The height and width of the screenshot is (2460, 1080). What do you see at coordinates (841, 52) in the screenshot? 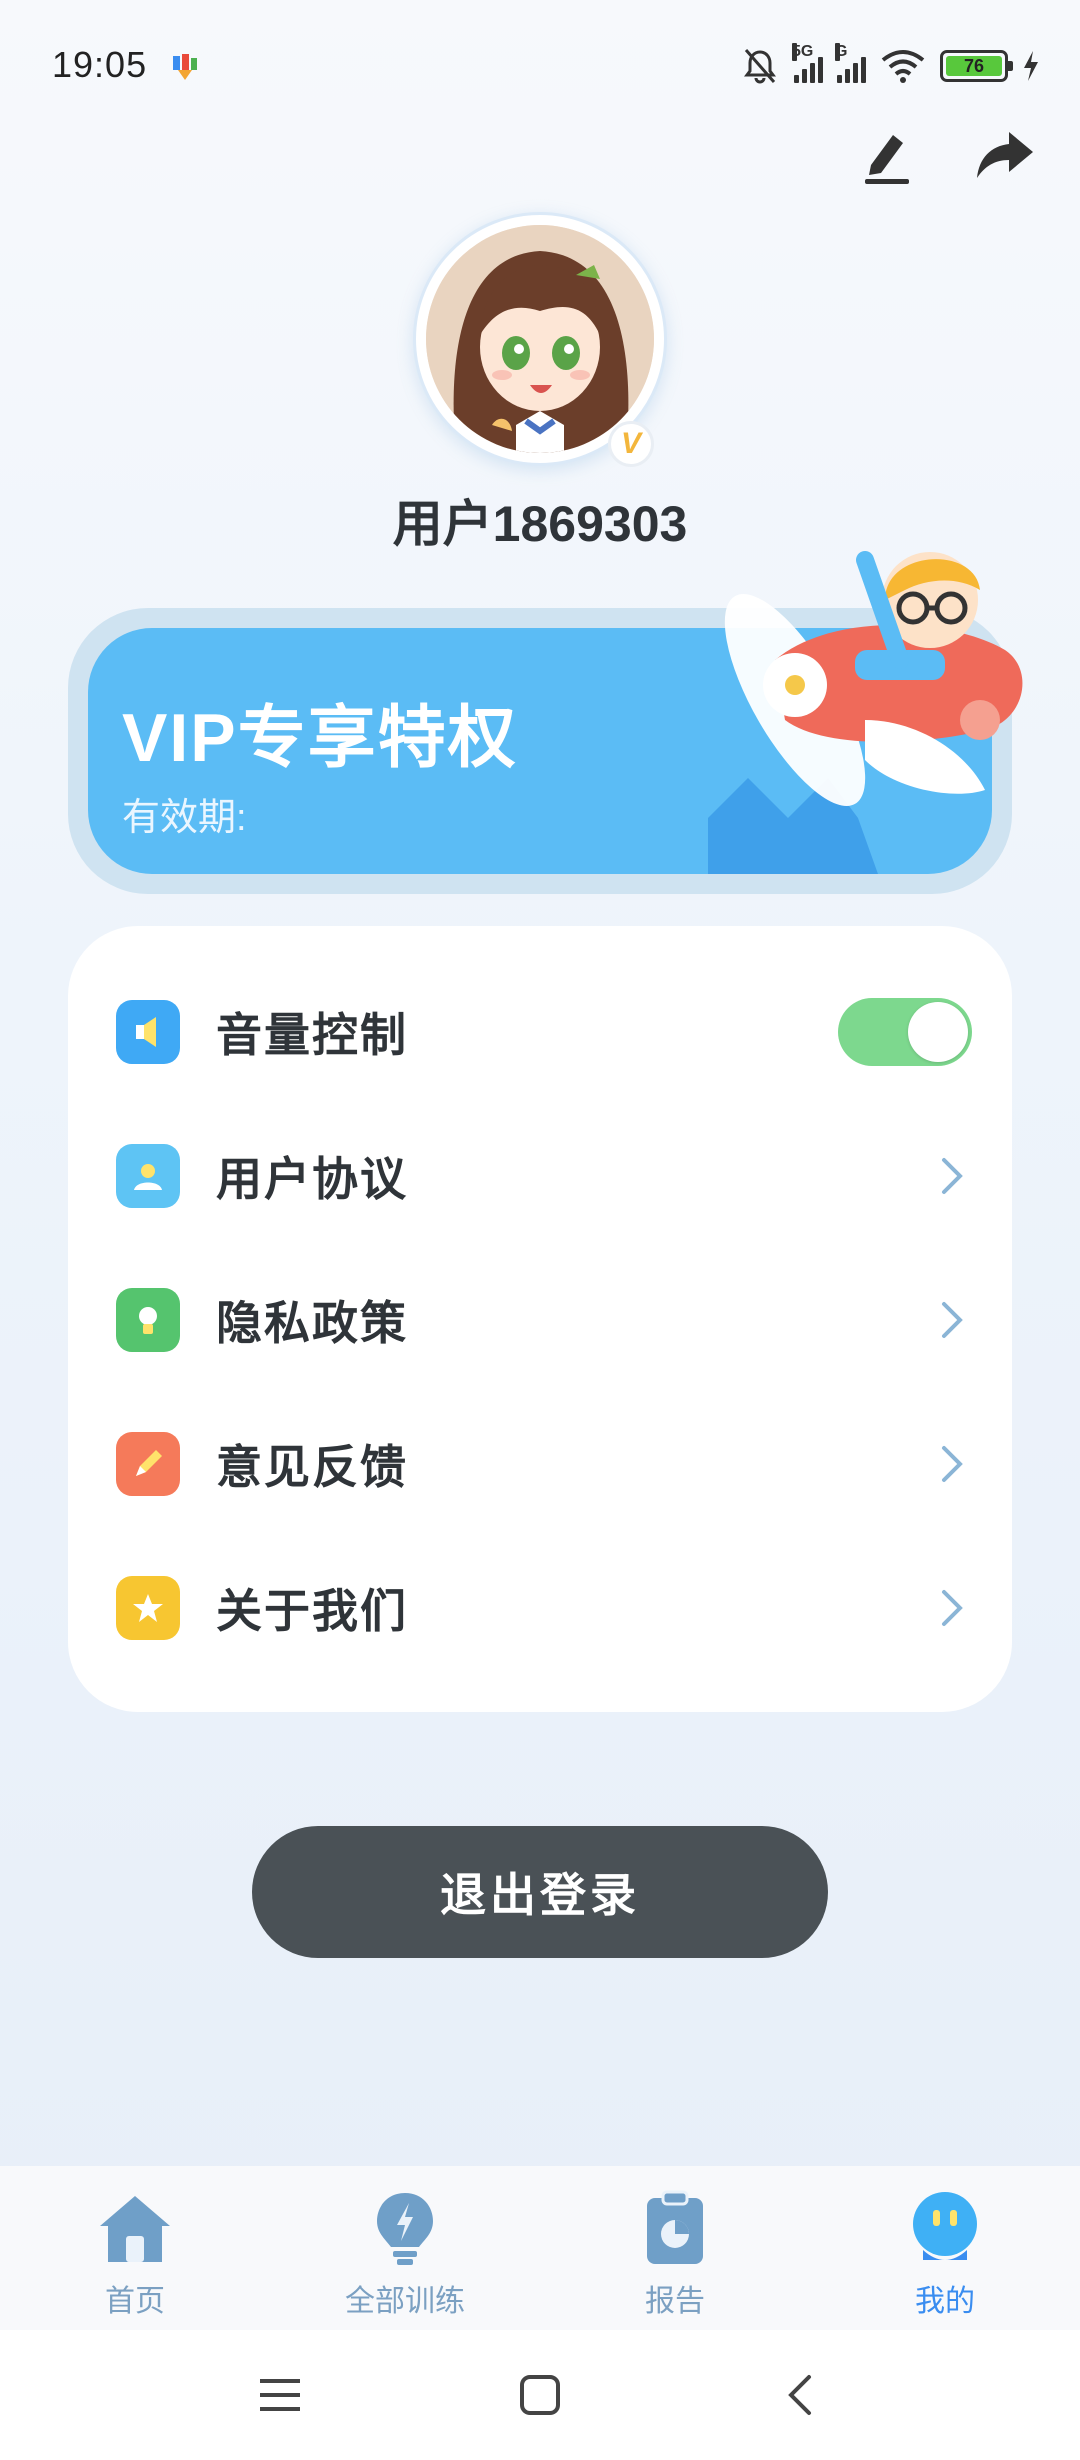
I see `network-label-2: G` at bounding box center [841, 52].